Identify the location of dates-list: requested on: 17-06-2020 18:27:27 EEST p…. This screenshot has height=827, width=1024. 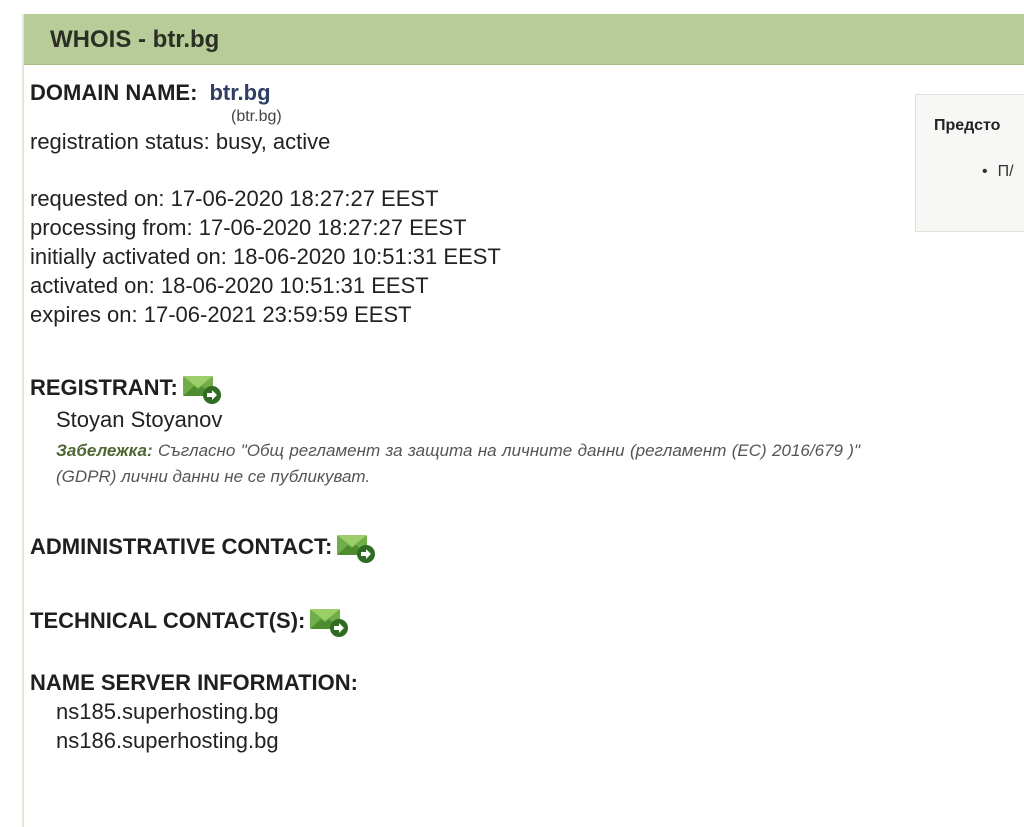
(445, 256).